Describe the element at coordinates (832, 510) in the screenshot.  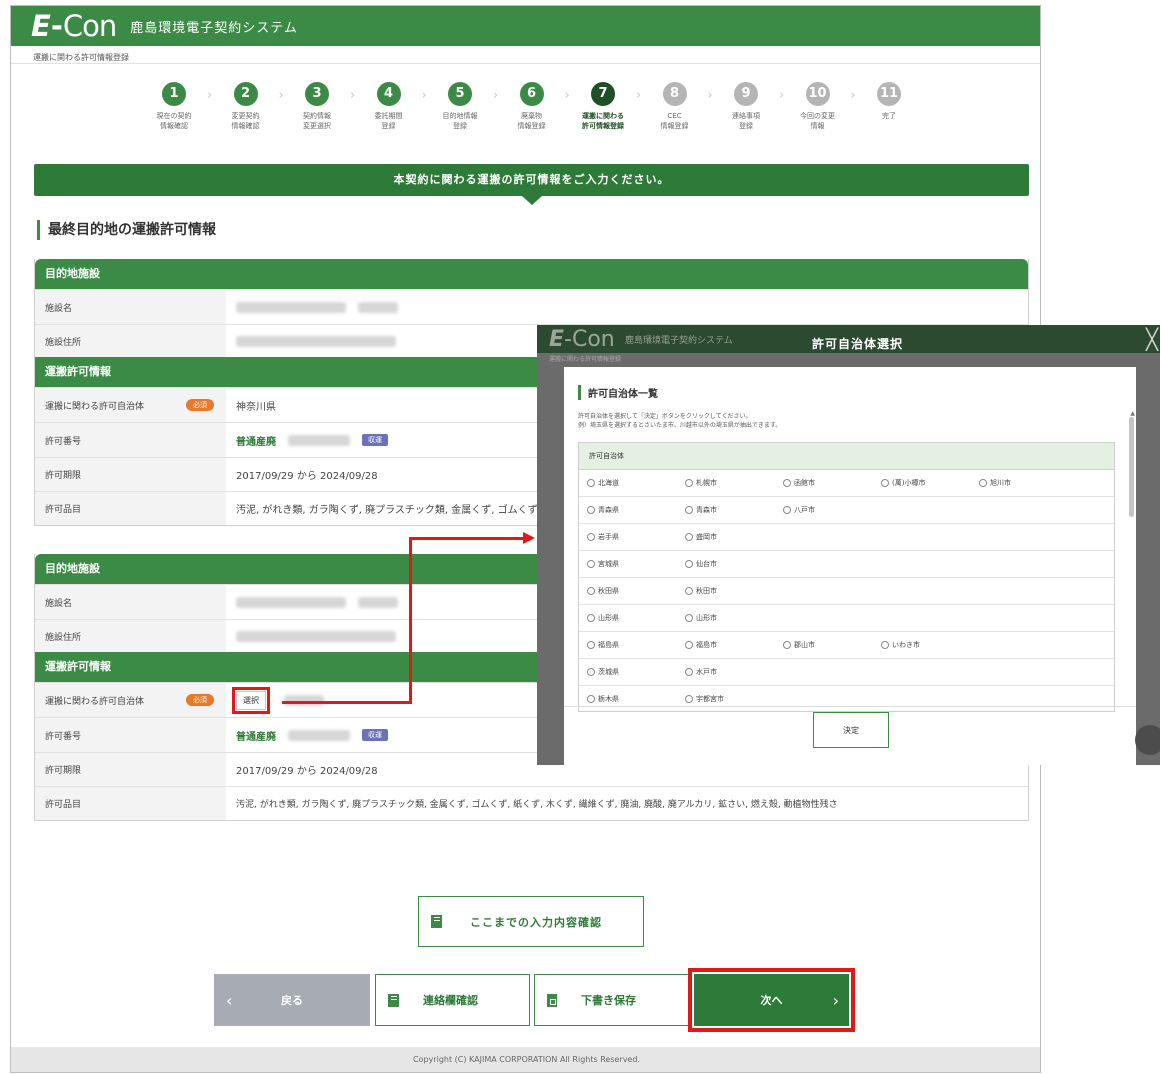
I see `municipality-option: 八戸市` at that location.